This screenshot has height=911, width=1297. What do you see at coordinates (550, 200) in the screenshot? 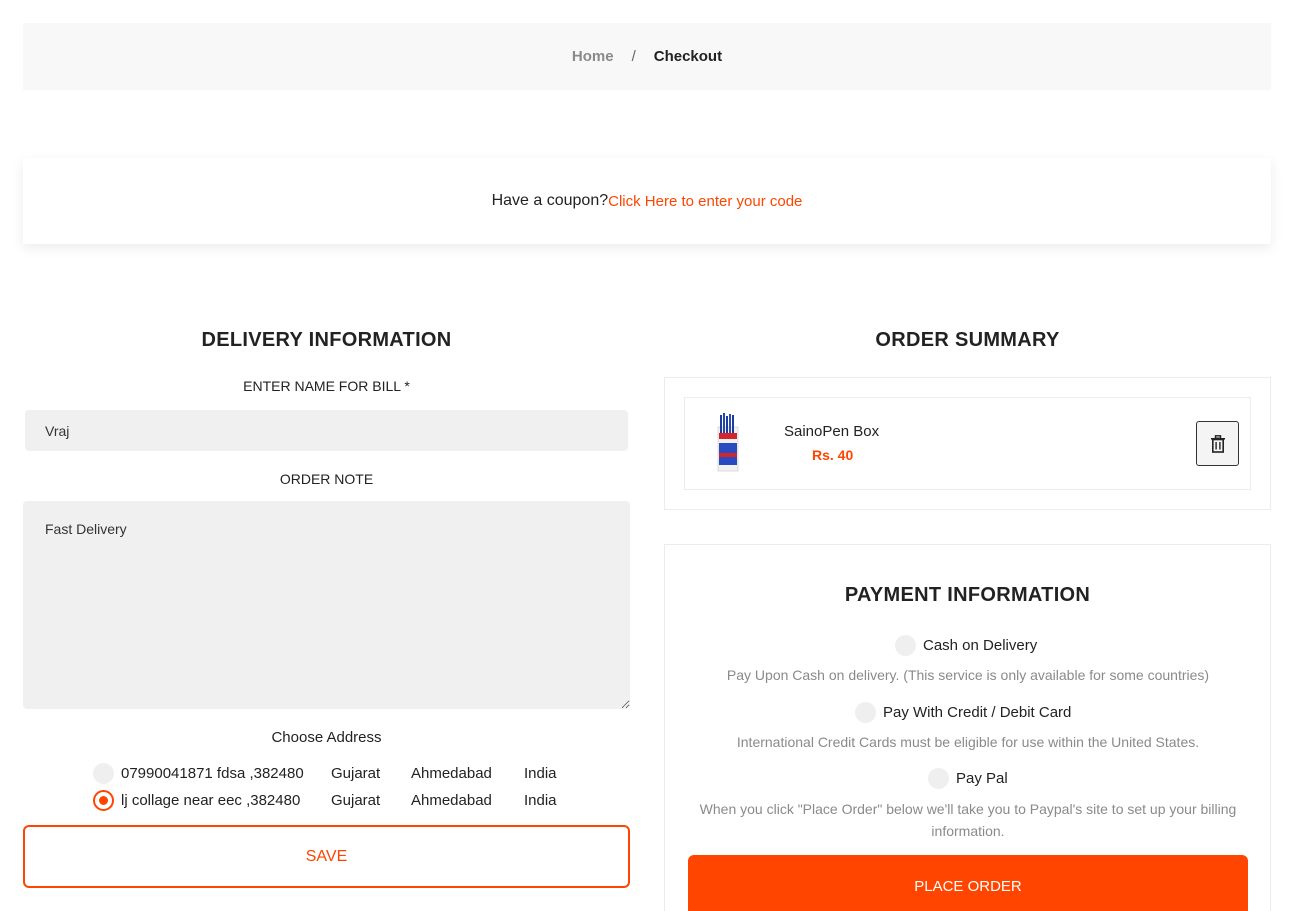
I see `coupon-question: Have a coupon?` at bounding box center [550, 200].